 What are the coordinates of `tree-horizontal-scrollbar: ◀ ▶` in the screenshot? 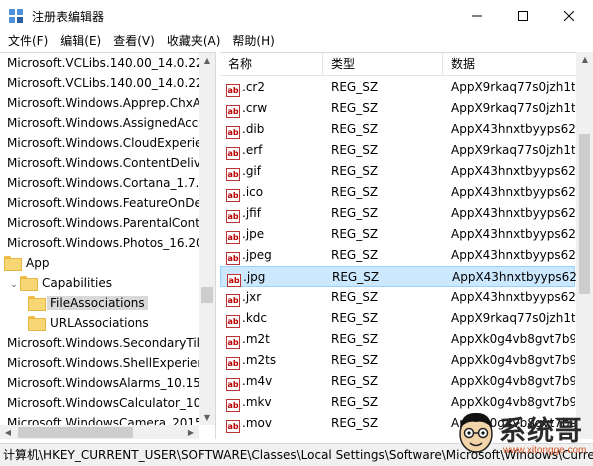 It's located at (99, 432).